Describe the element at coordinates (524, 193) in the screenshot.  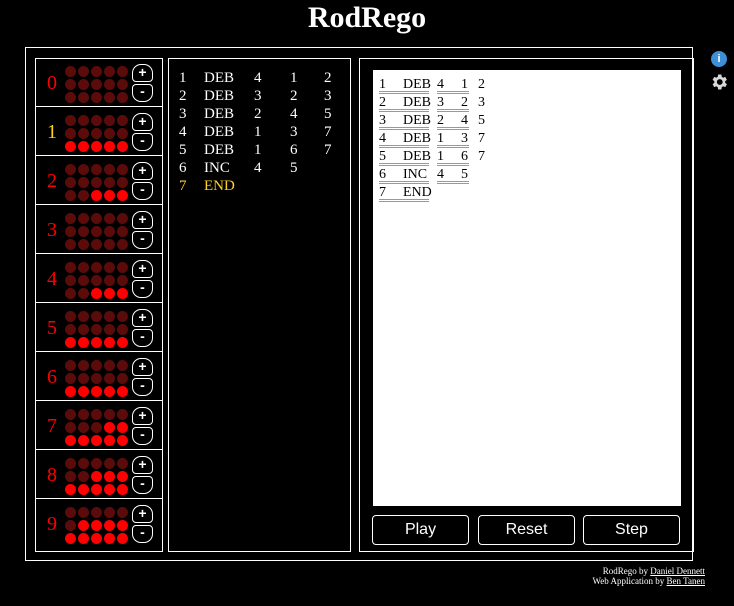
I see `editor-line: 7 END` at that location.